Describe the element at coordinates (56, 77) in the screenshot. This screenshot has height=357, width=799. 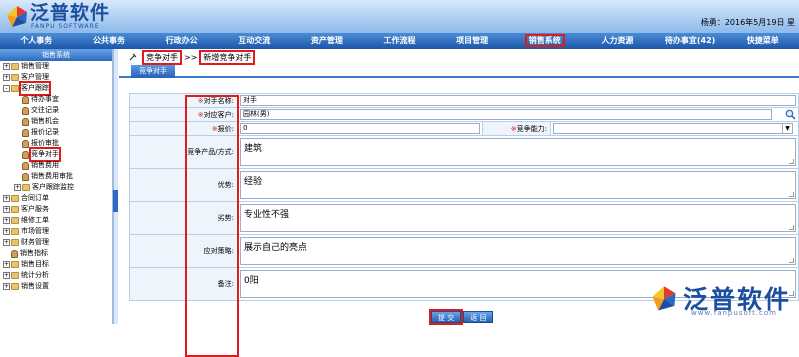
I see `sidebar-item-1: + 客户管理` at that location.